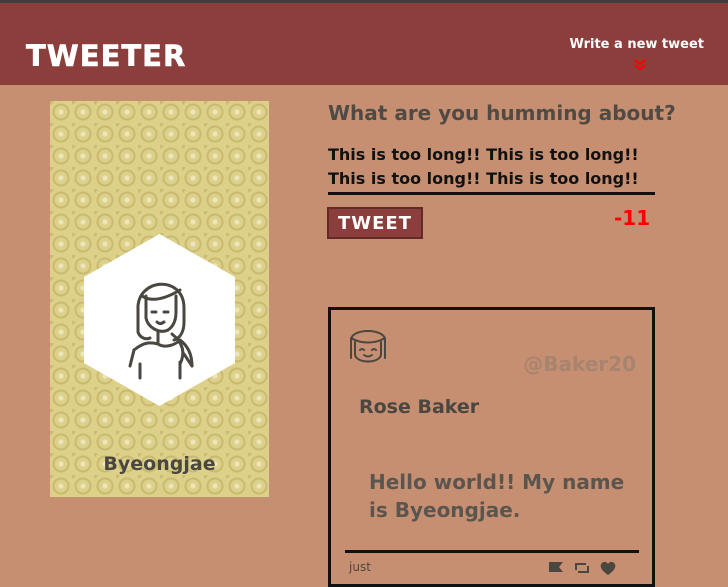 Image resolution: width=728 pixels, height=587 pixels. I want to click on tweet-actions, so click(582, 568).